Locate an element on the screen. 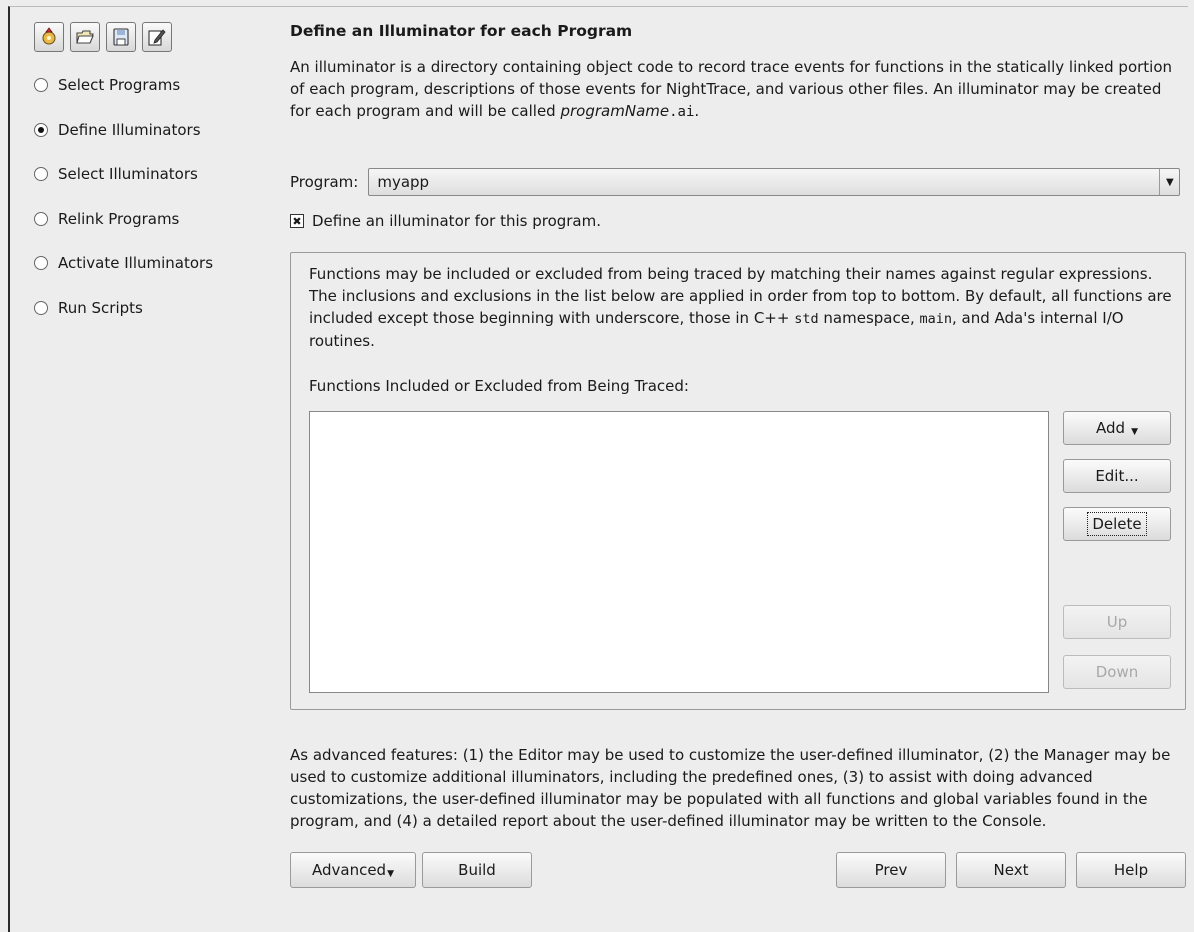 This screenshot has width=1194, height=932. program-select: myapp ▼ is located at coordinates (774, 182).